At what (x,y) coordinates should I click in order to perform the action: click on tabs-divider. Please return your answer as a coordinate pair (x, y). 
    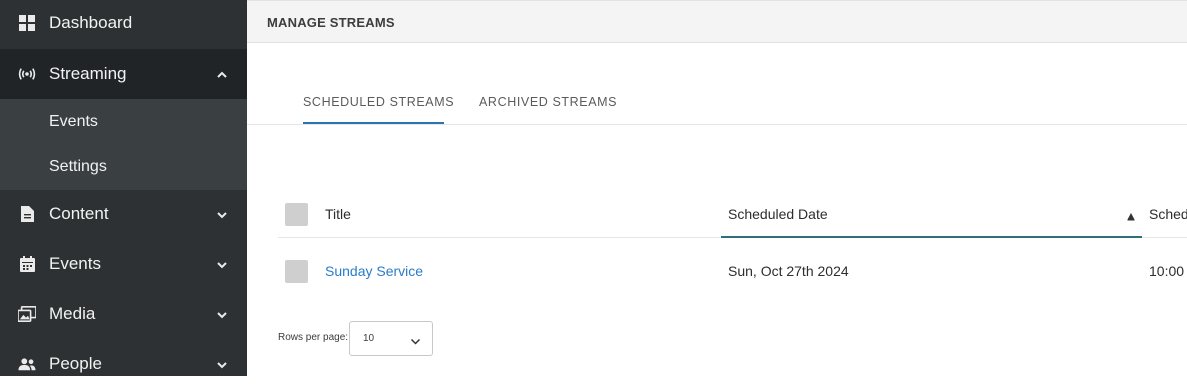
    Looking at the image, I should click on (717, 124).